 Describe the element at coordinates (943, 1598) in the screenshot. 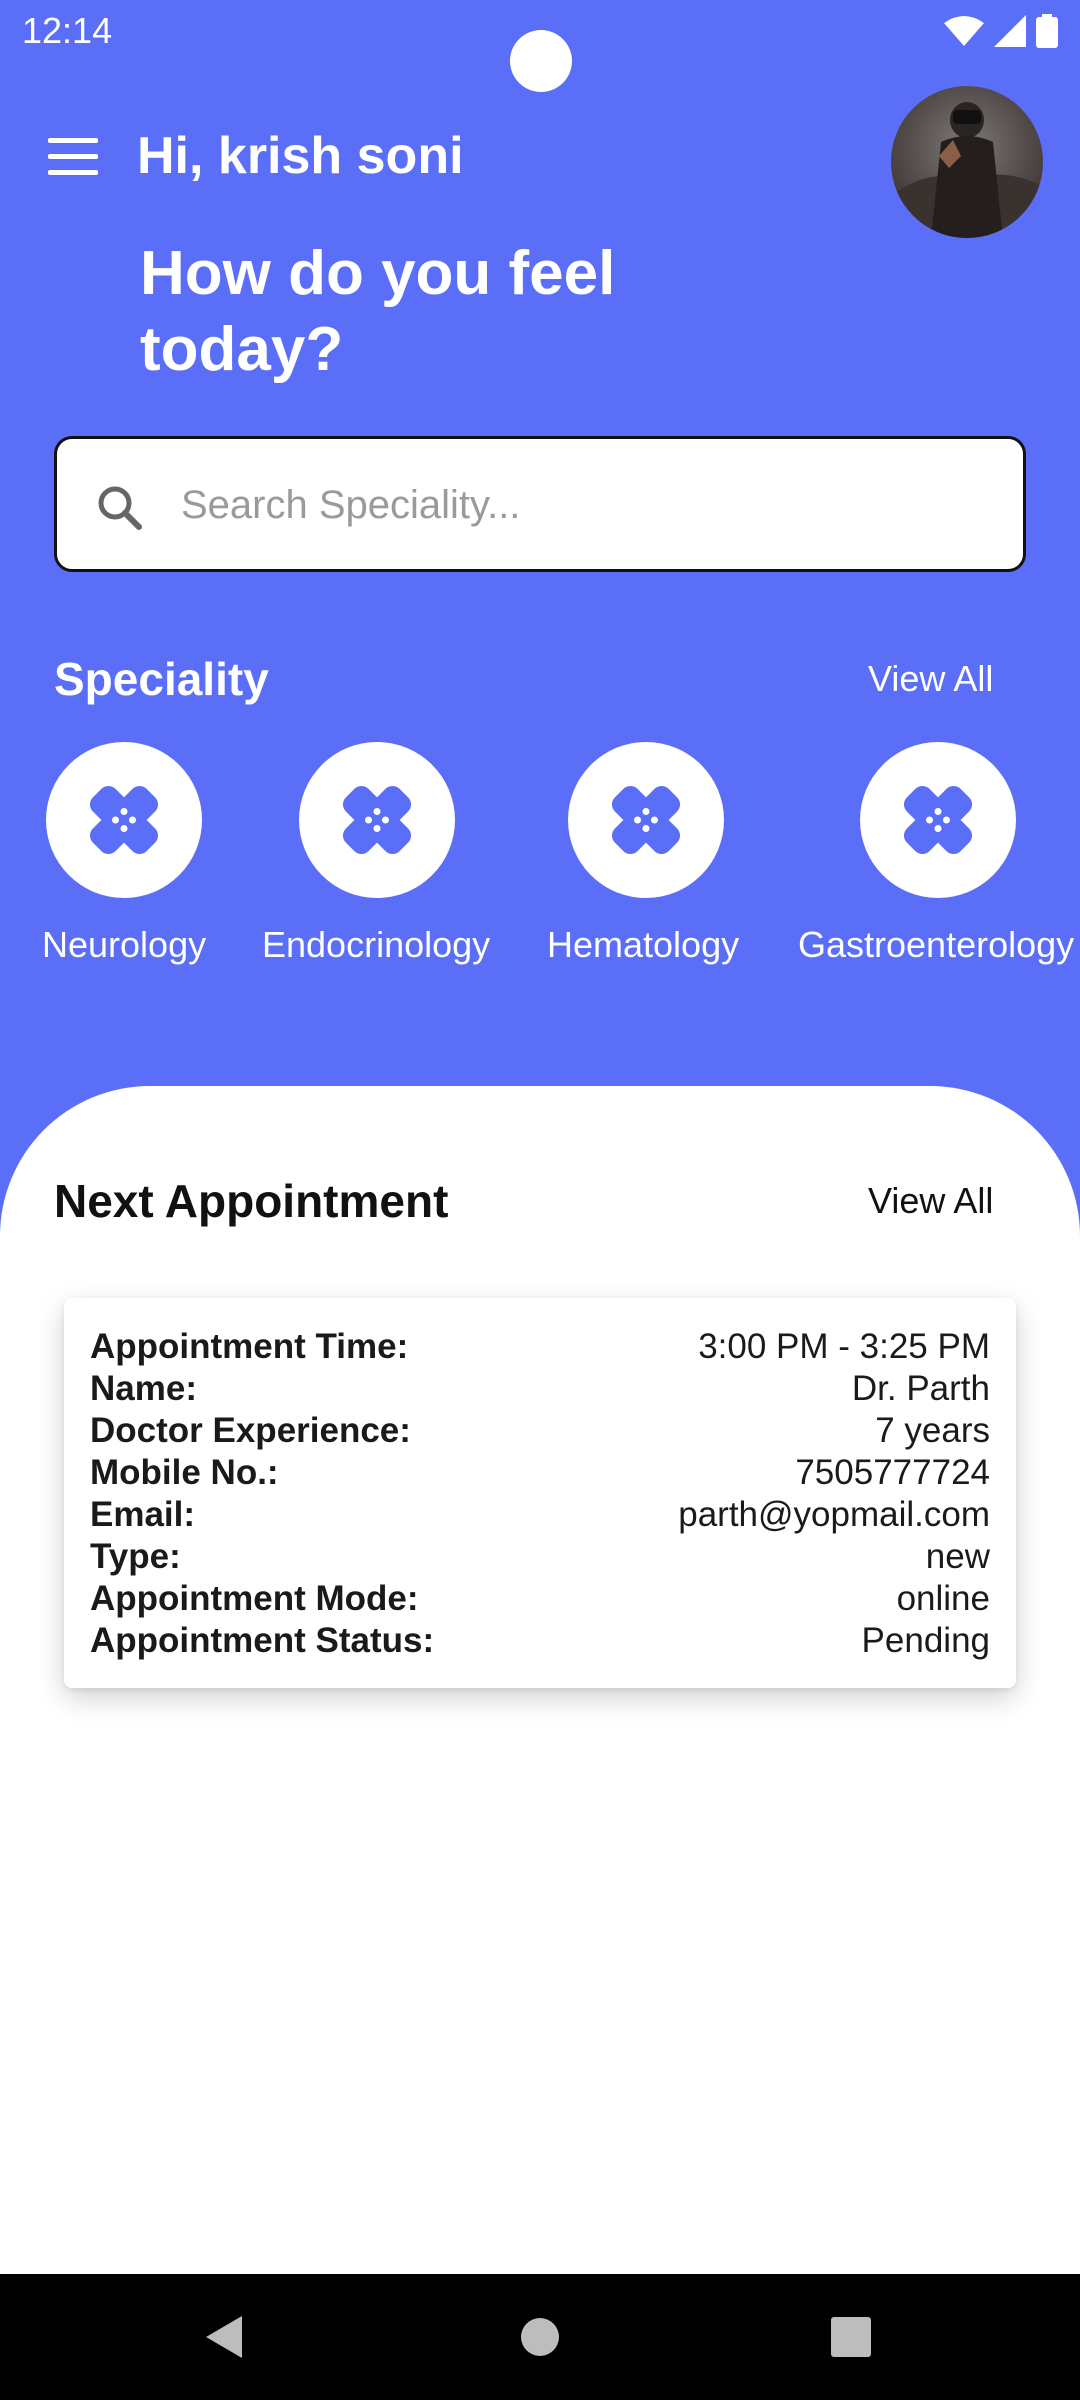

I see `row-value: online` at that location.